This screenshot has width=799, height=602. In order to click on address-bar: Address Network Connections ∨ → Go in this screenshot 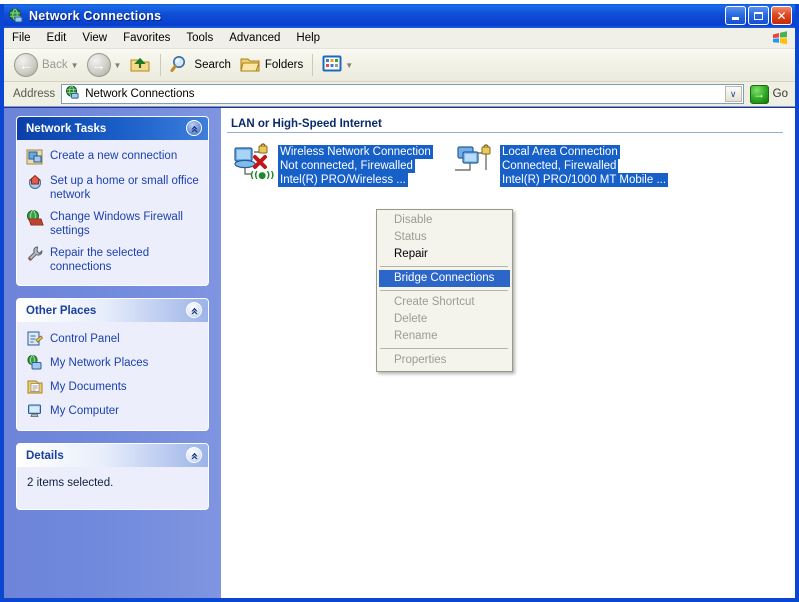, I will do `click(399, 94)`.